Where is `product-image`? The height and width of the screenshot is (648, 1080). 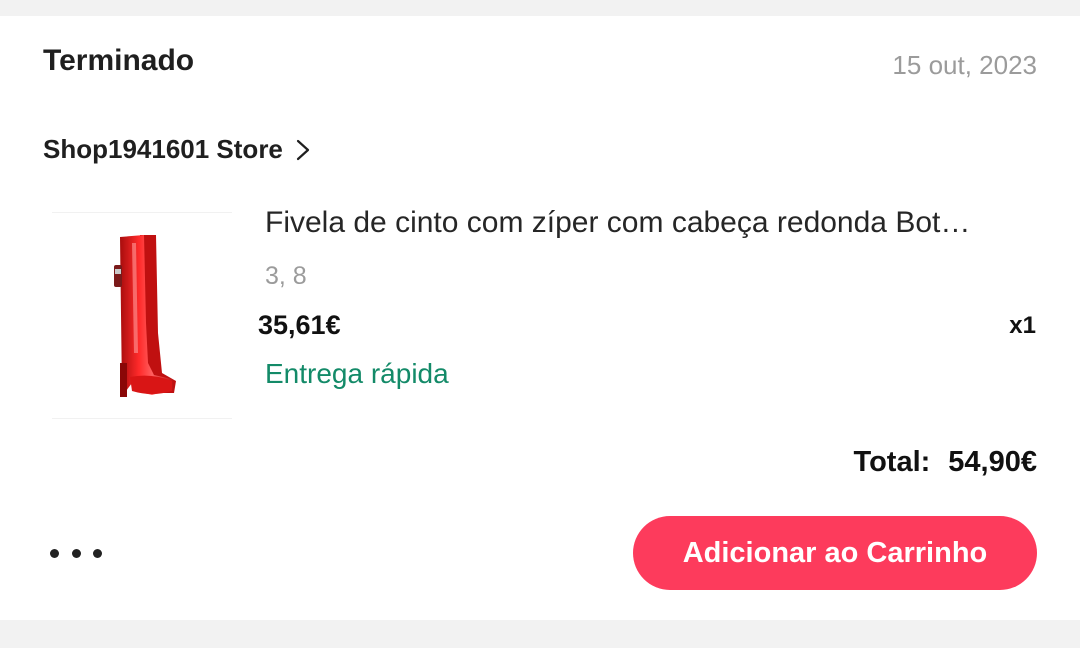
product-image is located at coordinates (142, 315).